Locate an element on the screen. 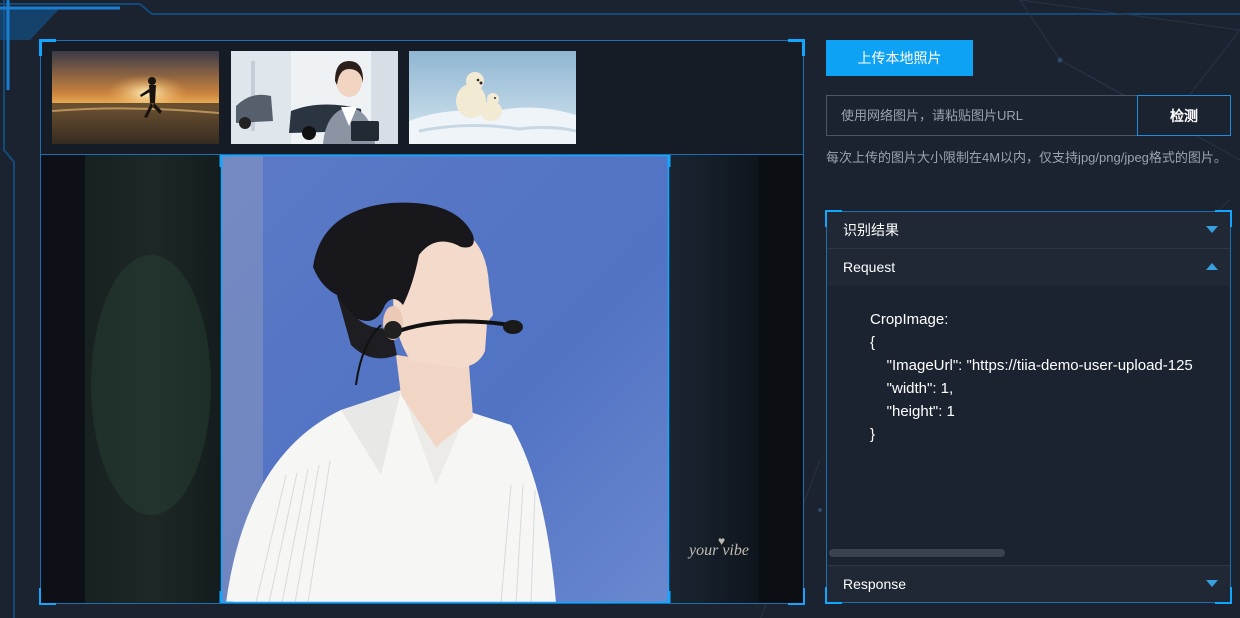 Image resolution: width=1240 pixels, height=618 pixels. horizontal-scrollbar is located at coordinates (917, 553).